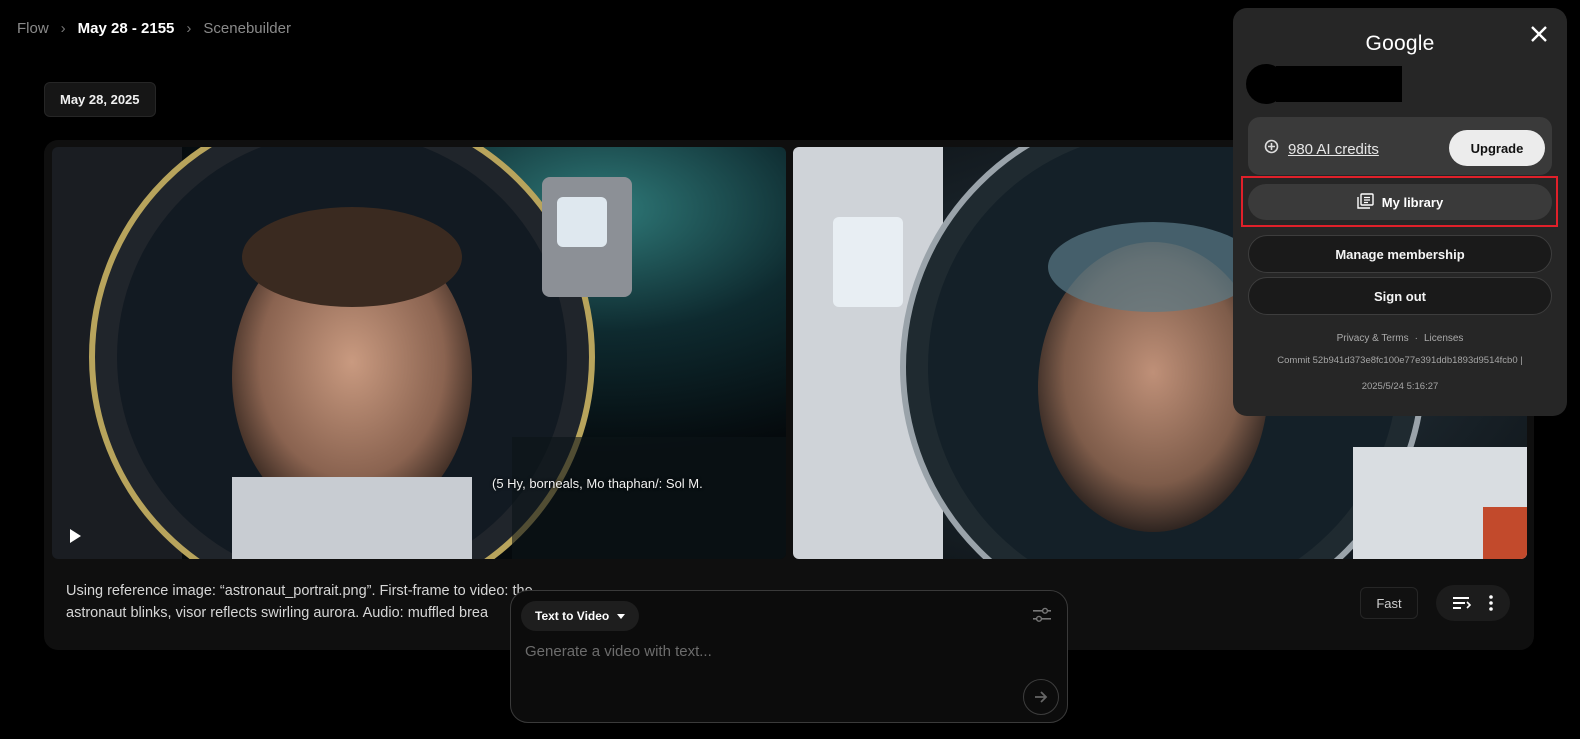 This screenshot has width=1580, height=739. Describe the element at coordinates (1400, 386) in the screenshot. I see `build-date: 2025/5/24 5:16:27` at that location.